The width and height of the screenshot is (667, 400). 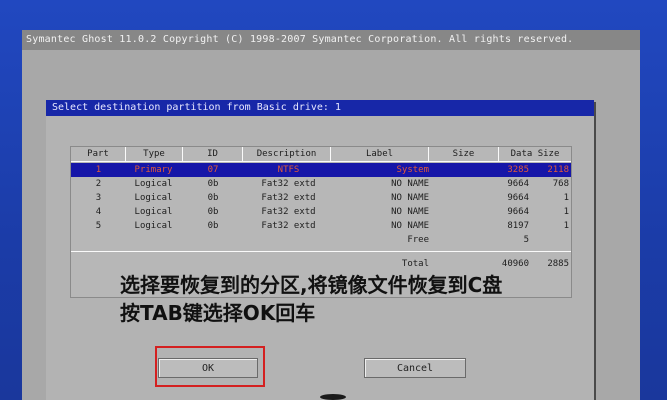 What do you see at coordinates (98, 198) in the screenshot?
I see `cell-part: 3` at bounding box center [98, 198].